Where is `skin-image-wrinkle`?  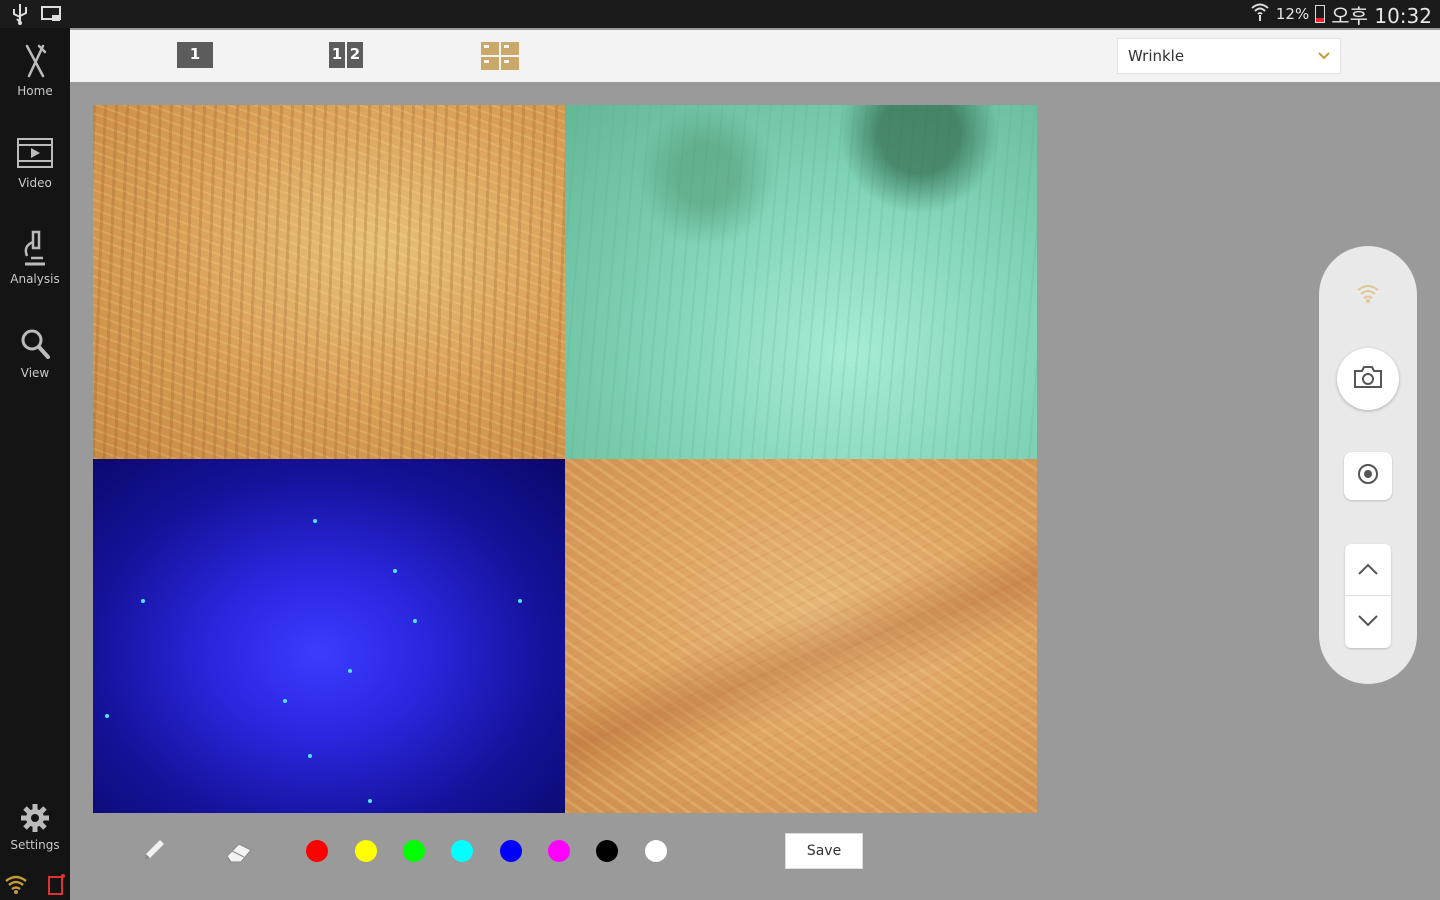 skin-image-wrinkle is located at coordinates (801, 636).